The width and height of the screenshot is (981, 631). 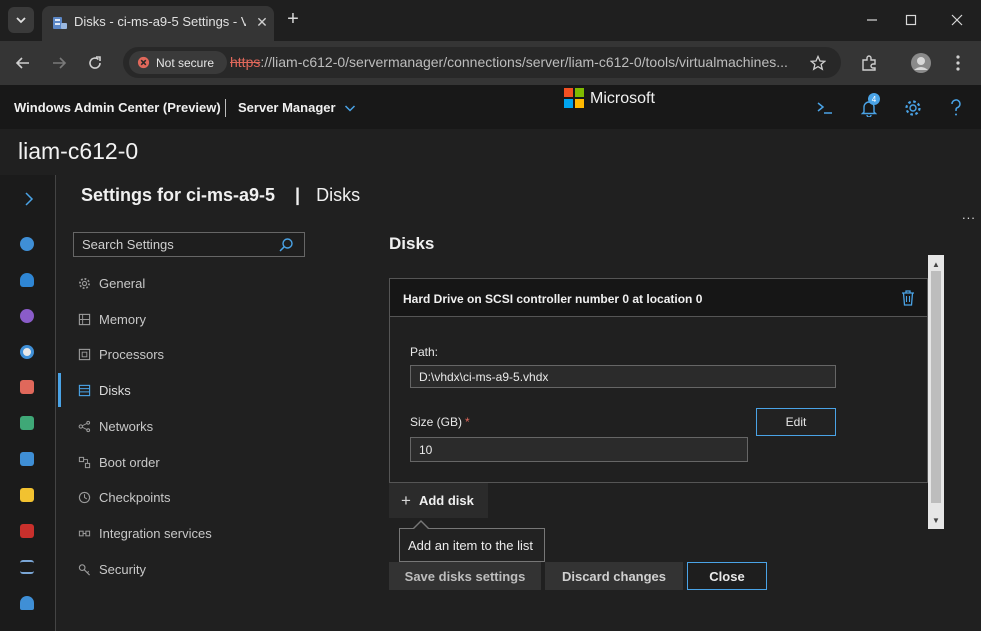 What do you see at coordinates (186, 354) in the screenshot?
I see `nav-item-processors: Processors` at bounding box center [186, 354].